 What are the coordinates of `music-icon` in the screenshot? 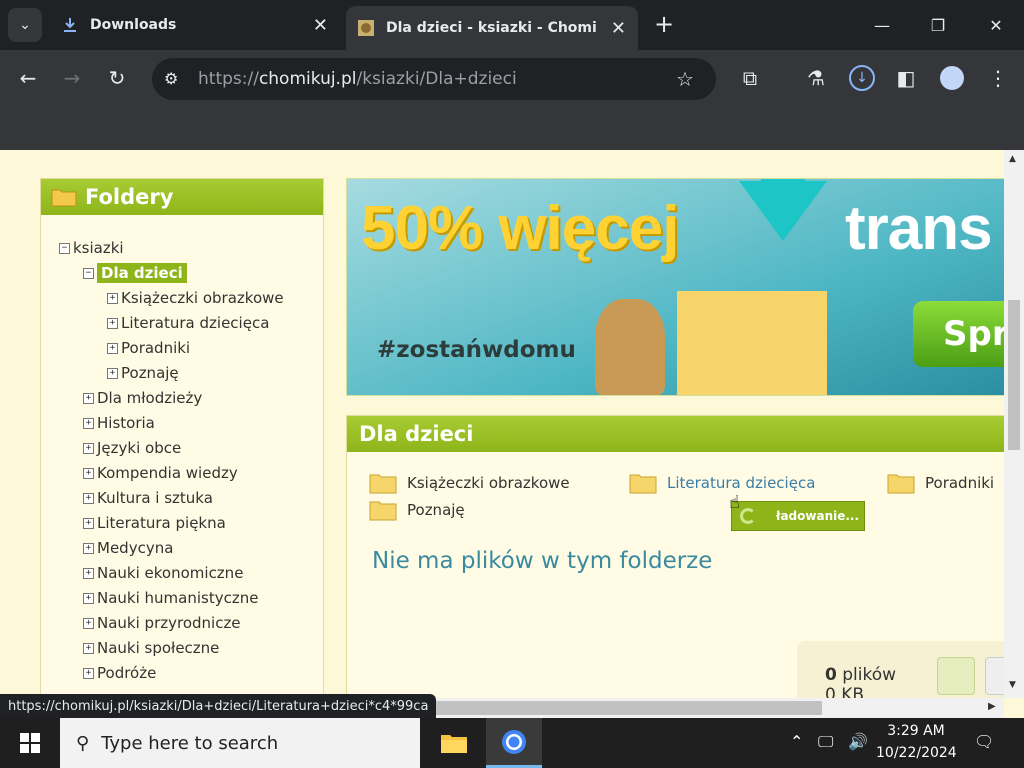 It's located at (956, 676).